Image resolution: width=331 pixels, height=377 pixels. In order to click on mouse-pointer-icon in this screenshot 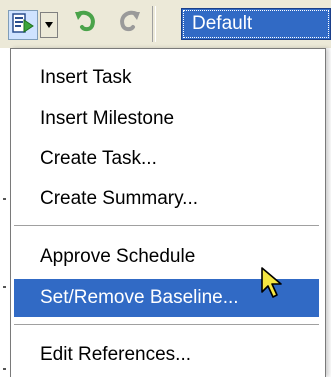, I will do `click(273, 285)`.